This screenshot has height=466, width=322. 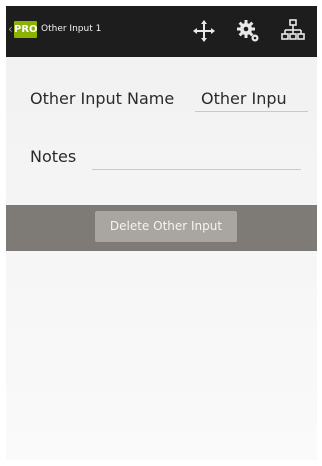 What do you see at coordinates (248, 31) in the screenshot?
I see `gear-icon` at bounding box center [248, 31].